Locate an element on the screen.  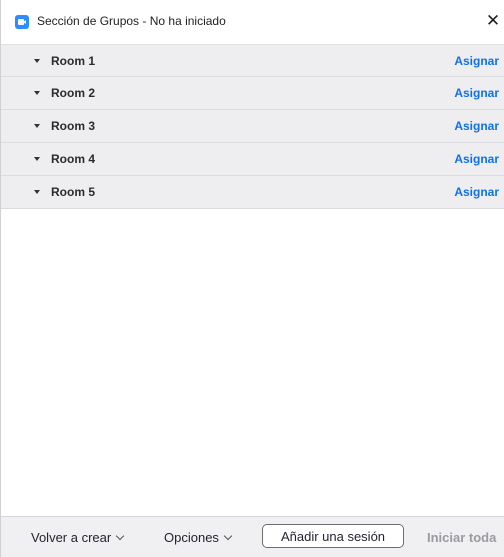
room-row: Room 4 Asignar is located at coordinates (252, 159).